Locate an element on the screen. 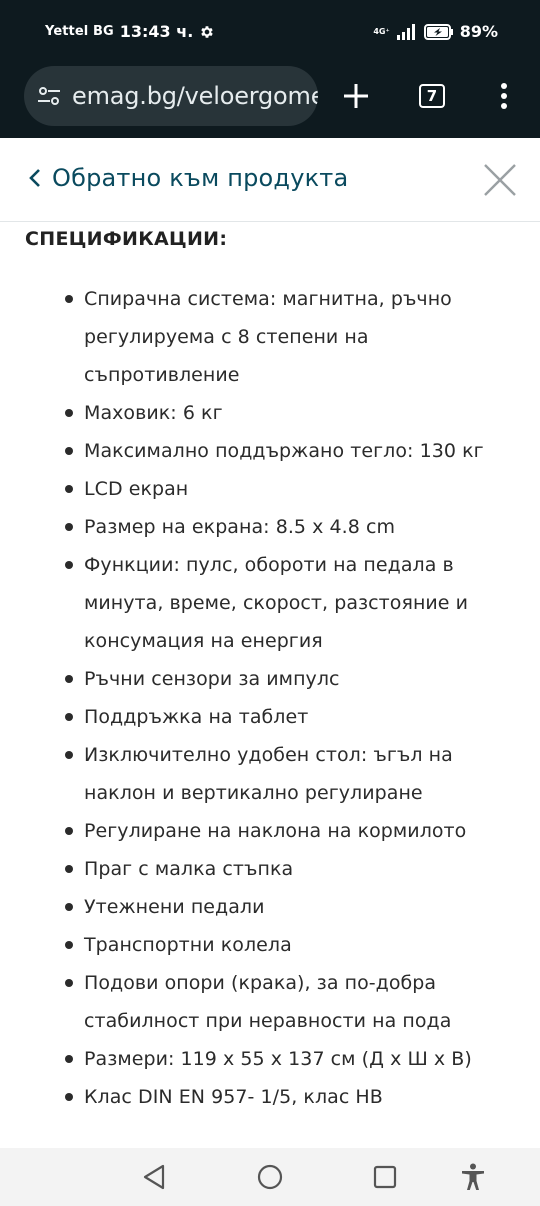  spec-line: съпротивление is located at coordinates (162, 375).